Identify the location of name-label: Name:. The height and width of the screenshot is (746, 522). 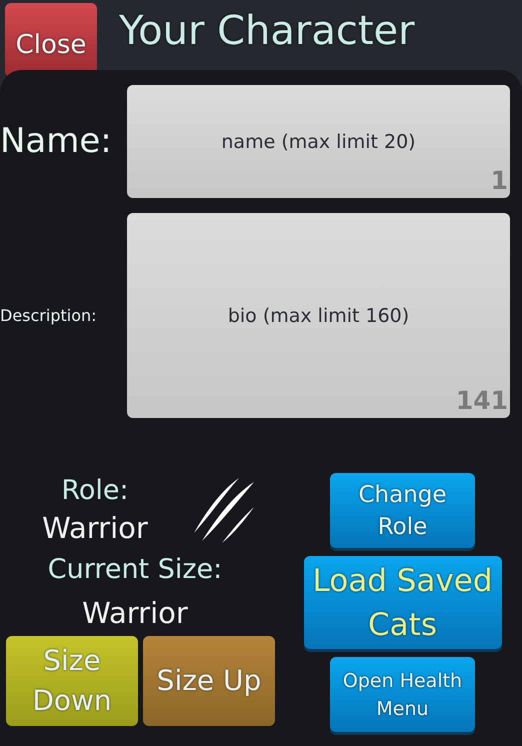
(56, 141).